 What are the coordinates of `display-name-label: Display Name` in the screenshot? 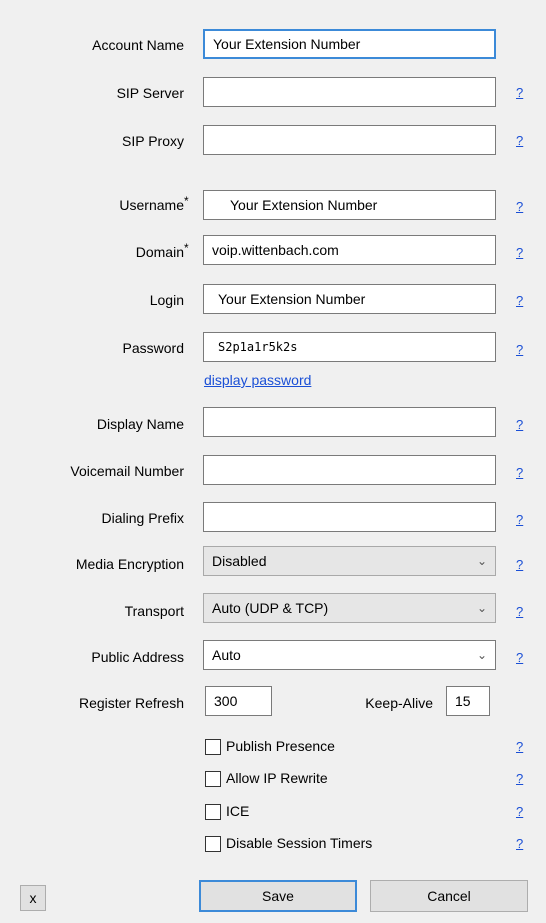 It's located at (140, 424).